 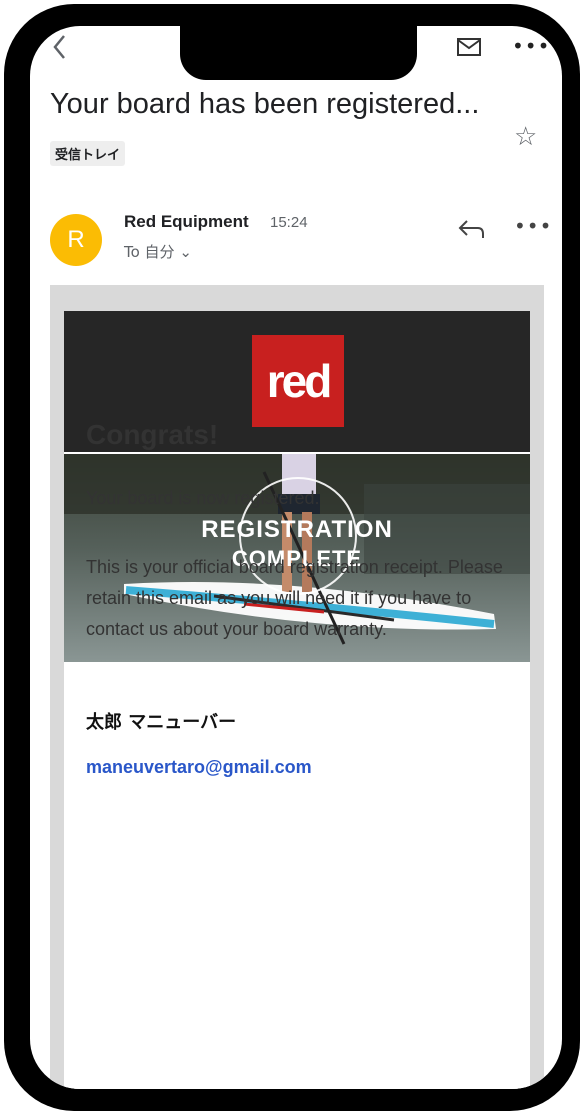 I want to click on hero-title-line2: COMPLETE, so click(x=297, y=558).